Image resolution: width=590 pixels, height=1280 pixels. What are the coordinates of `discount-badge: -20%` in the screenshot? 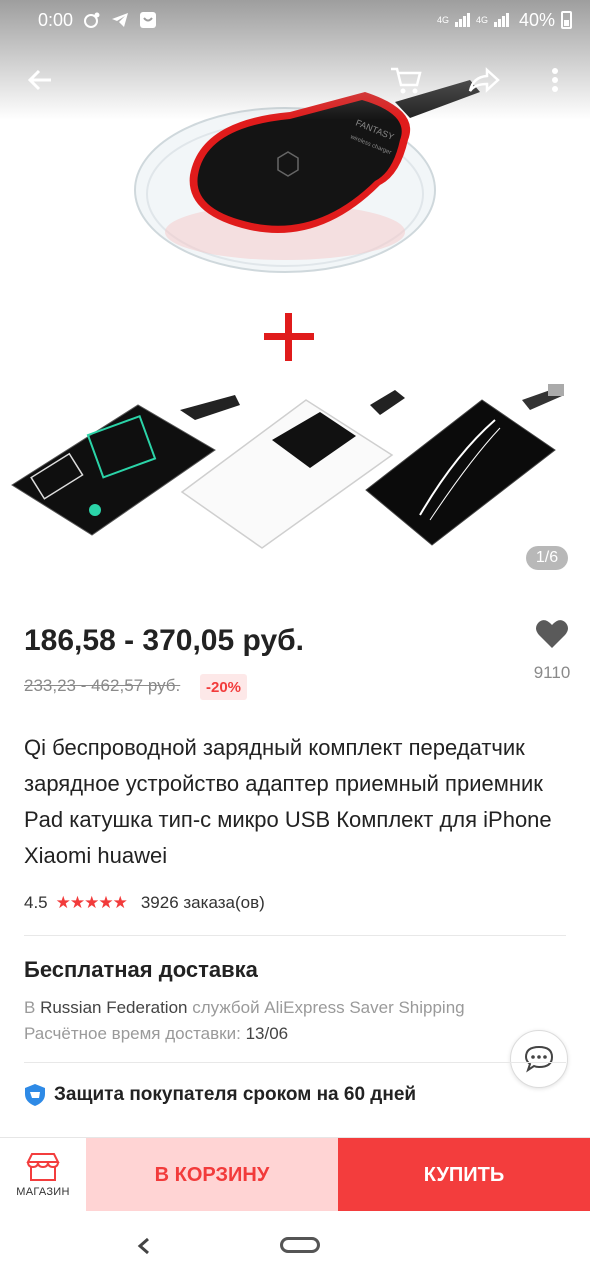 It's located at (224, 687).